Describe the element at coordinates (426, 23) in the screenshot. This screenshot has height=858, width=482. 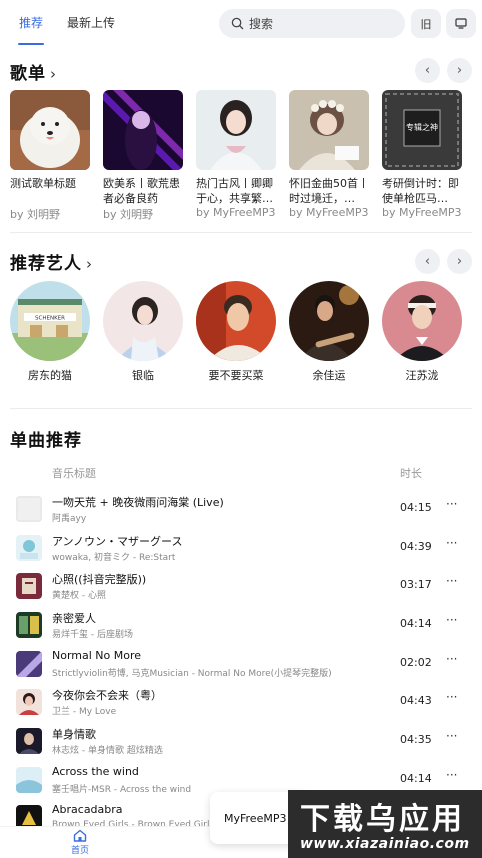
I see `old-version-button: 旧` at that location.